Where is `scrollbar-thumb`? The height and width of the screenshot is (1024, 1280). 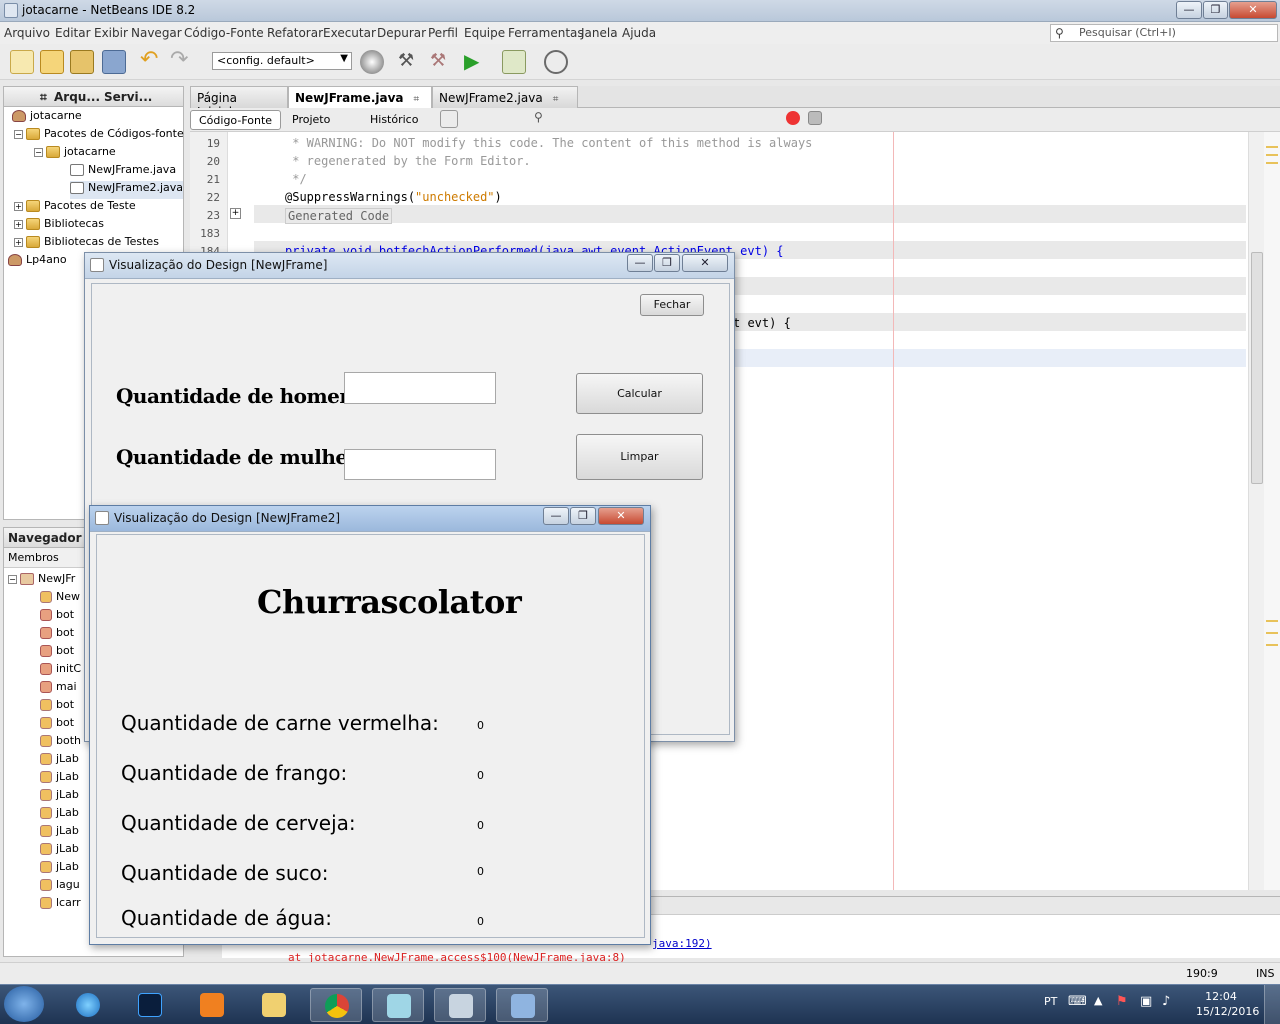
scrollbar-thumb is located at coordinates (1257, 368).